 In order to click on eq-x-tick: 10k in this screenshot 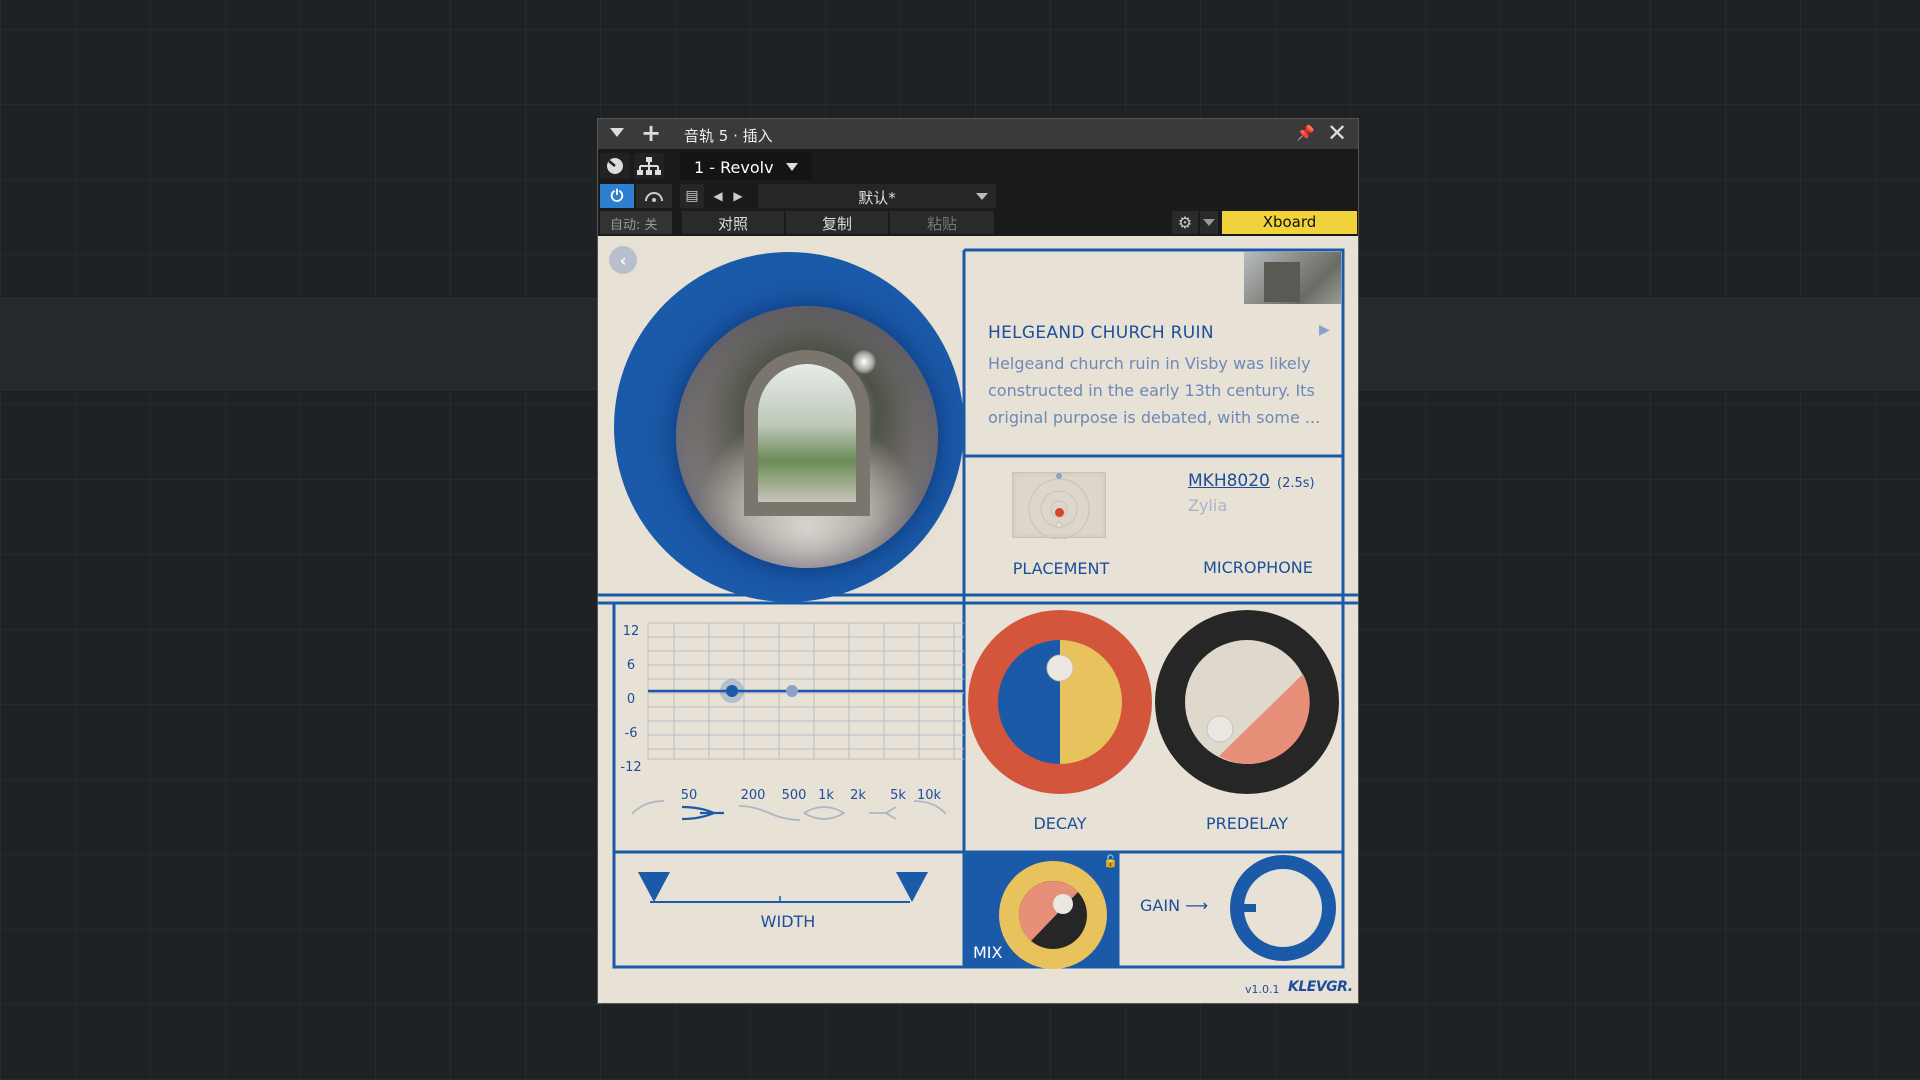, I will do `click(929, 795)`.